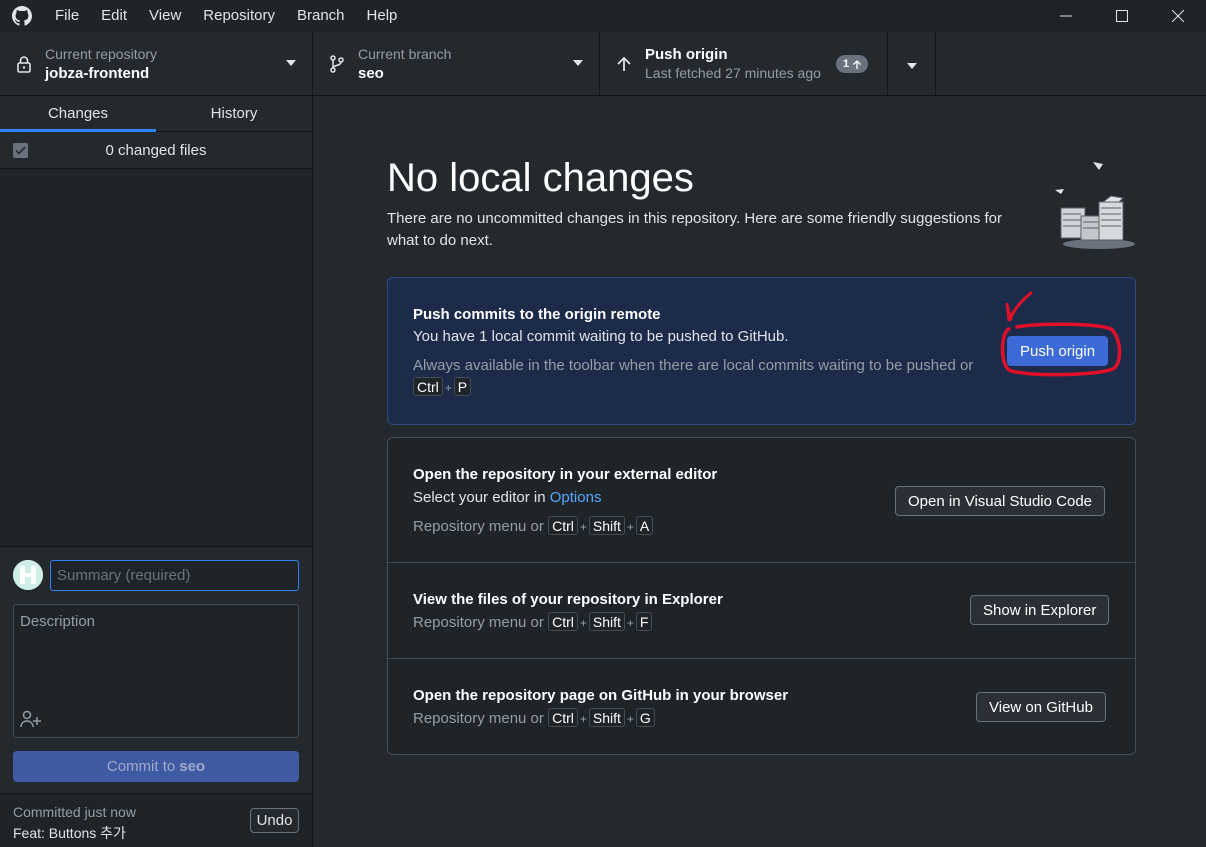 Image resolution: width=1206 pixels, height=847 pixels. I want to click on current-repository-label: Current repository, so click(101, 54).